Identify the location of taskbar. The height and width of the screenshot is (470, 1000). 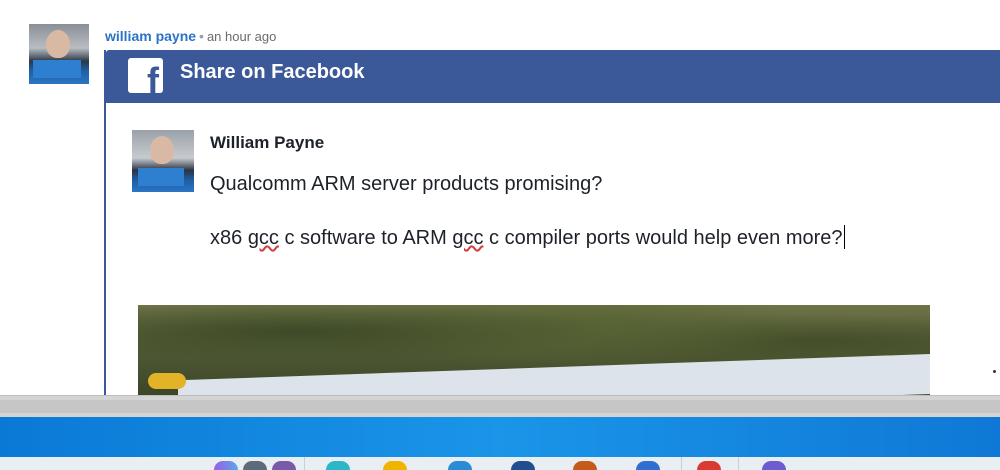
(500, 463).